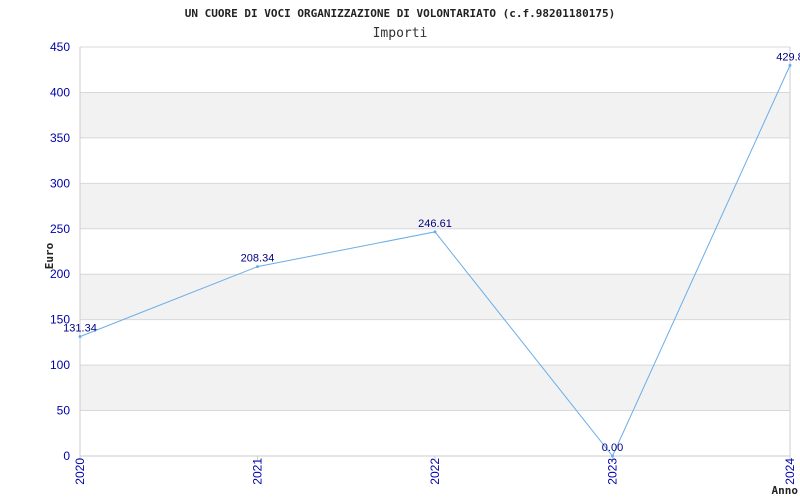  Describe the element at coordinates (613, 471) in the screenshot. I see `x-tick-label: 2023` at that location.